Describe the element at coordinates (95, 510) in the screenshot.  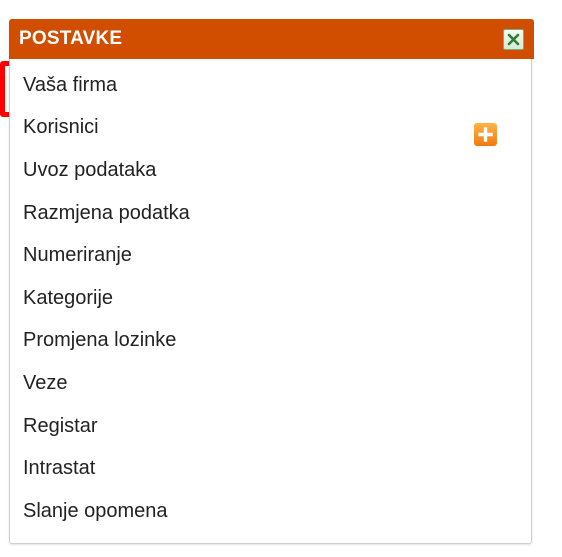
I see `menu-item-label: Slanje opomena` at that location.